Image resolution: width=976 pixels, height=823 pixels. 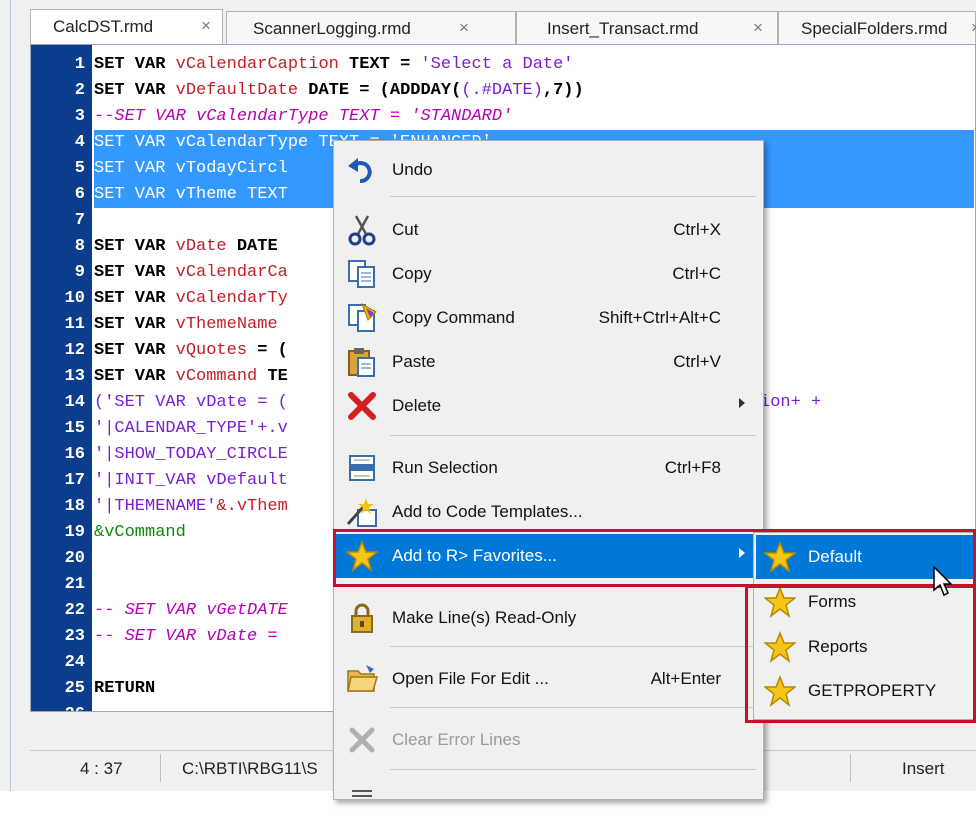 What do you see at coordinates (79, 272) in the screenshot?
I see `line-number: 9` at bounding box center [79, 272].